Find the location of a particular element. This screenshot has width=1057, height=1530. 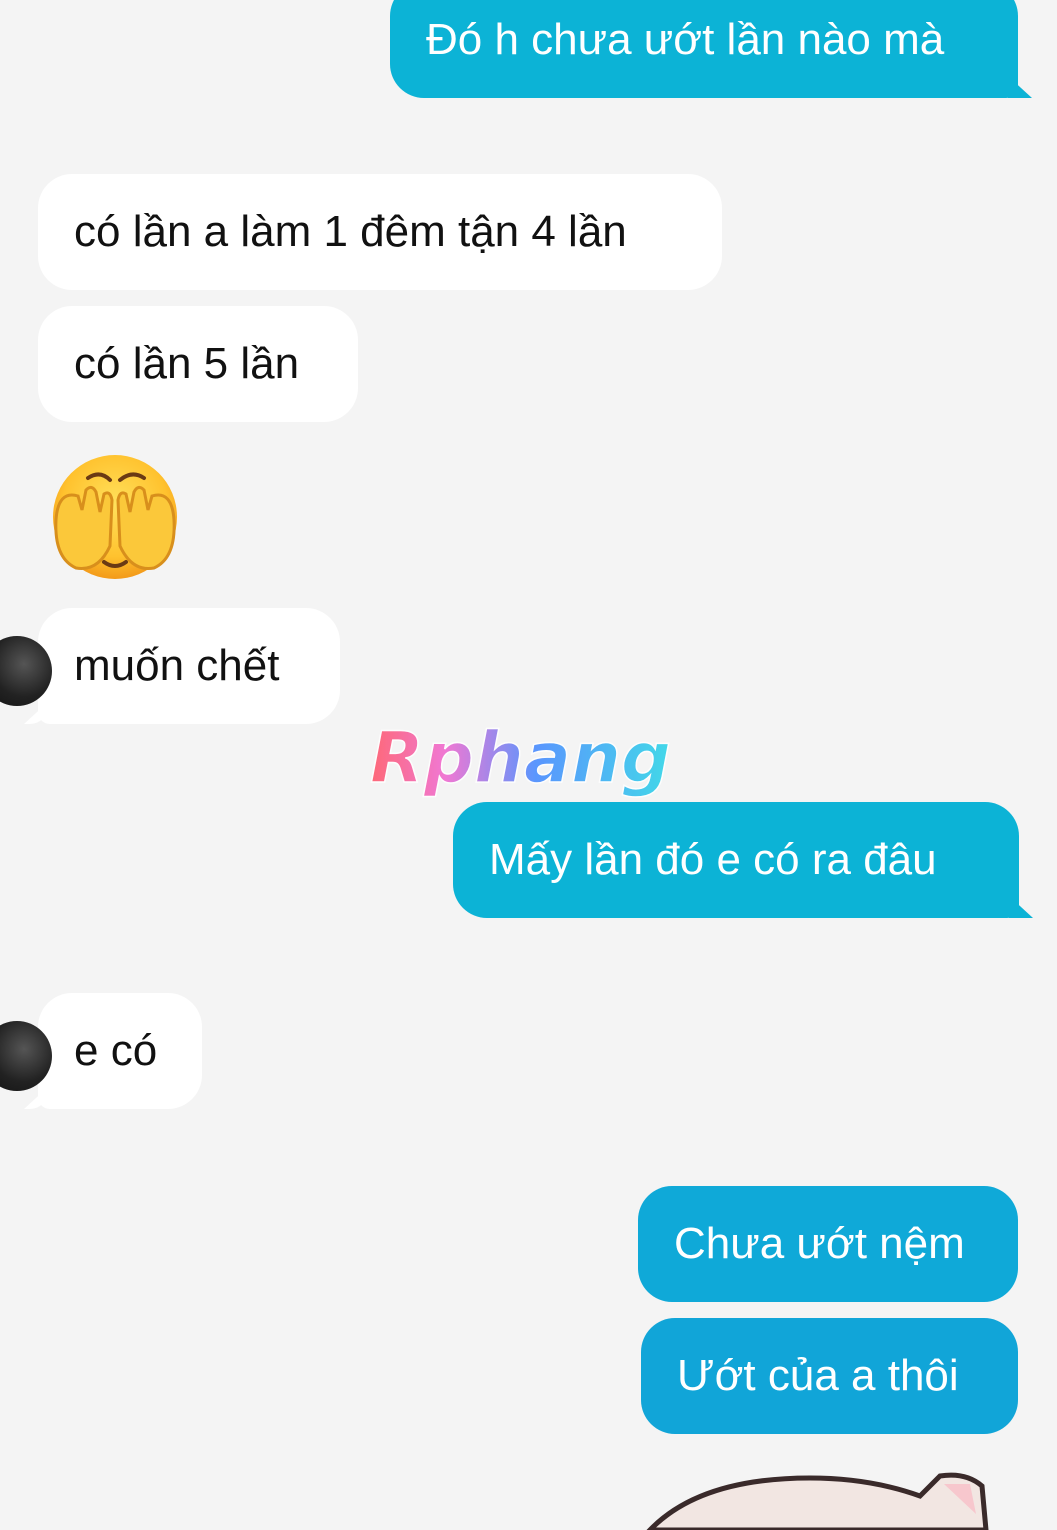

message-text: Mấy lần đó e có ra đâu is located at coordinates (713, 859).